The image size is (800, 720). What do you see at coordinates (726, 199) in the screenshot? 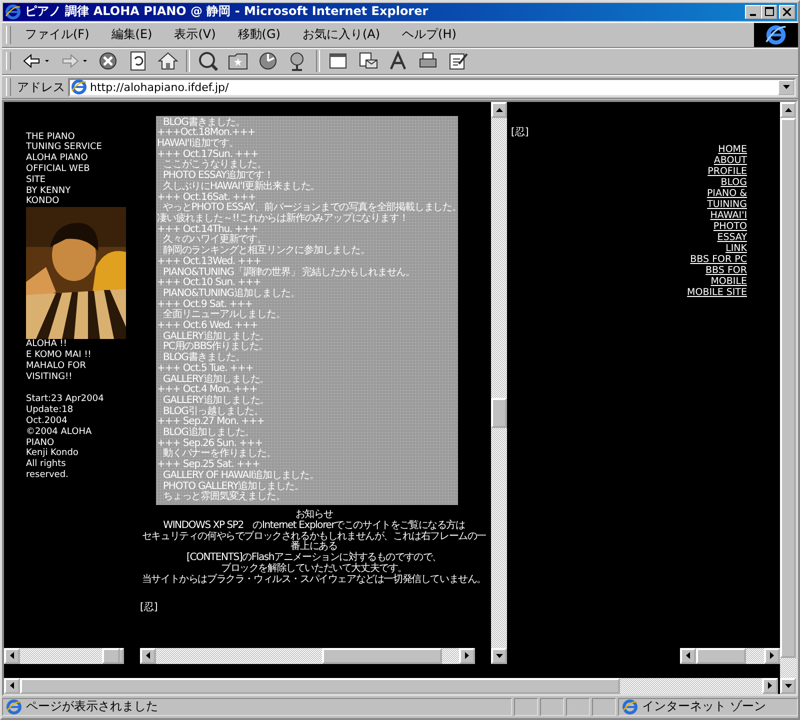
I see `nav-link: PIANO & TUINING` at bounding box center [726, 199].